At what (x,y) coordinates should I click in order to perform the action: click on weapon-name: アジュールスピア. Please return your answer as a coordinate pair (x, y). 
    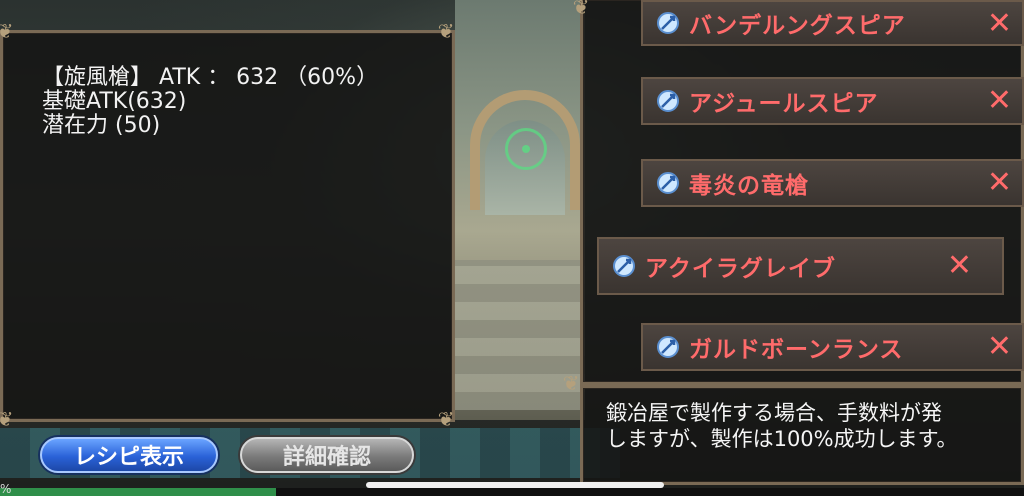
    Looking at the image, I should click on (784, 104).